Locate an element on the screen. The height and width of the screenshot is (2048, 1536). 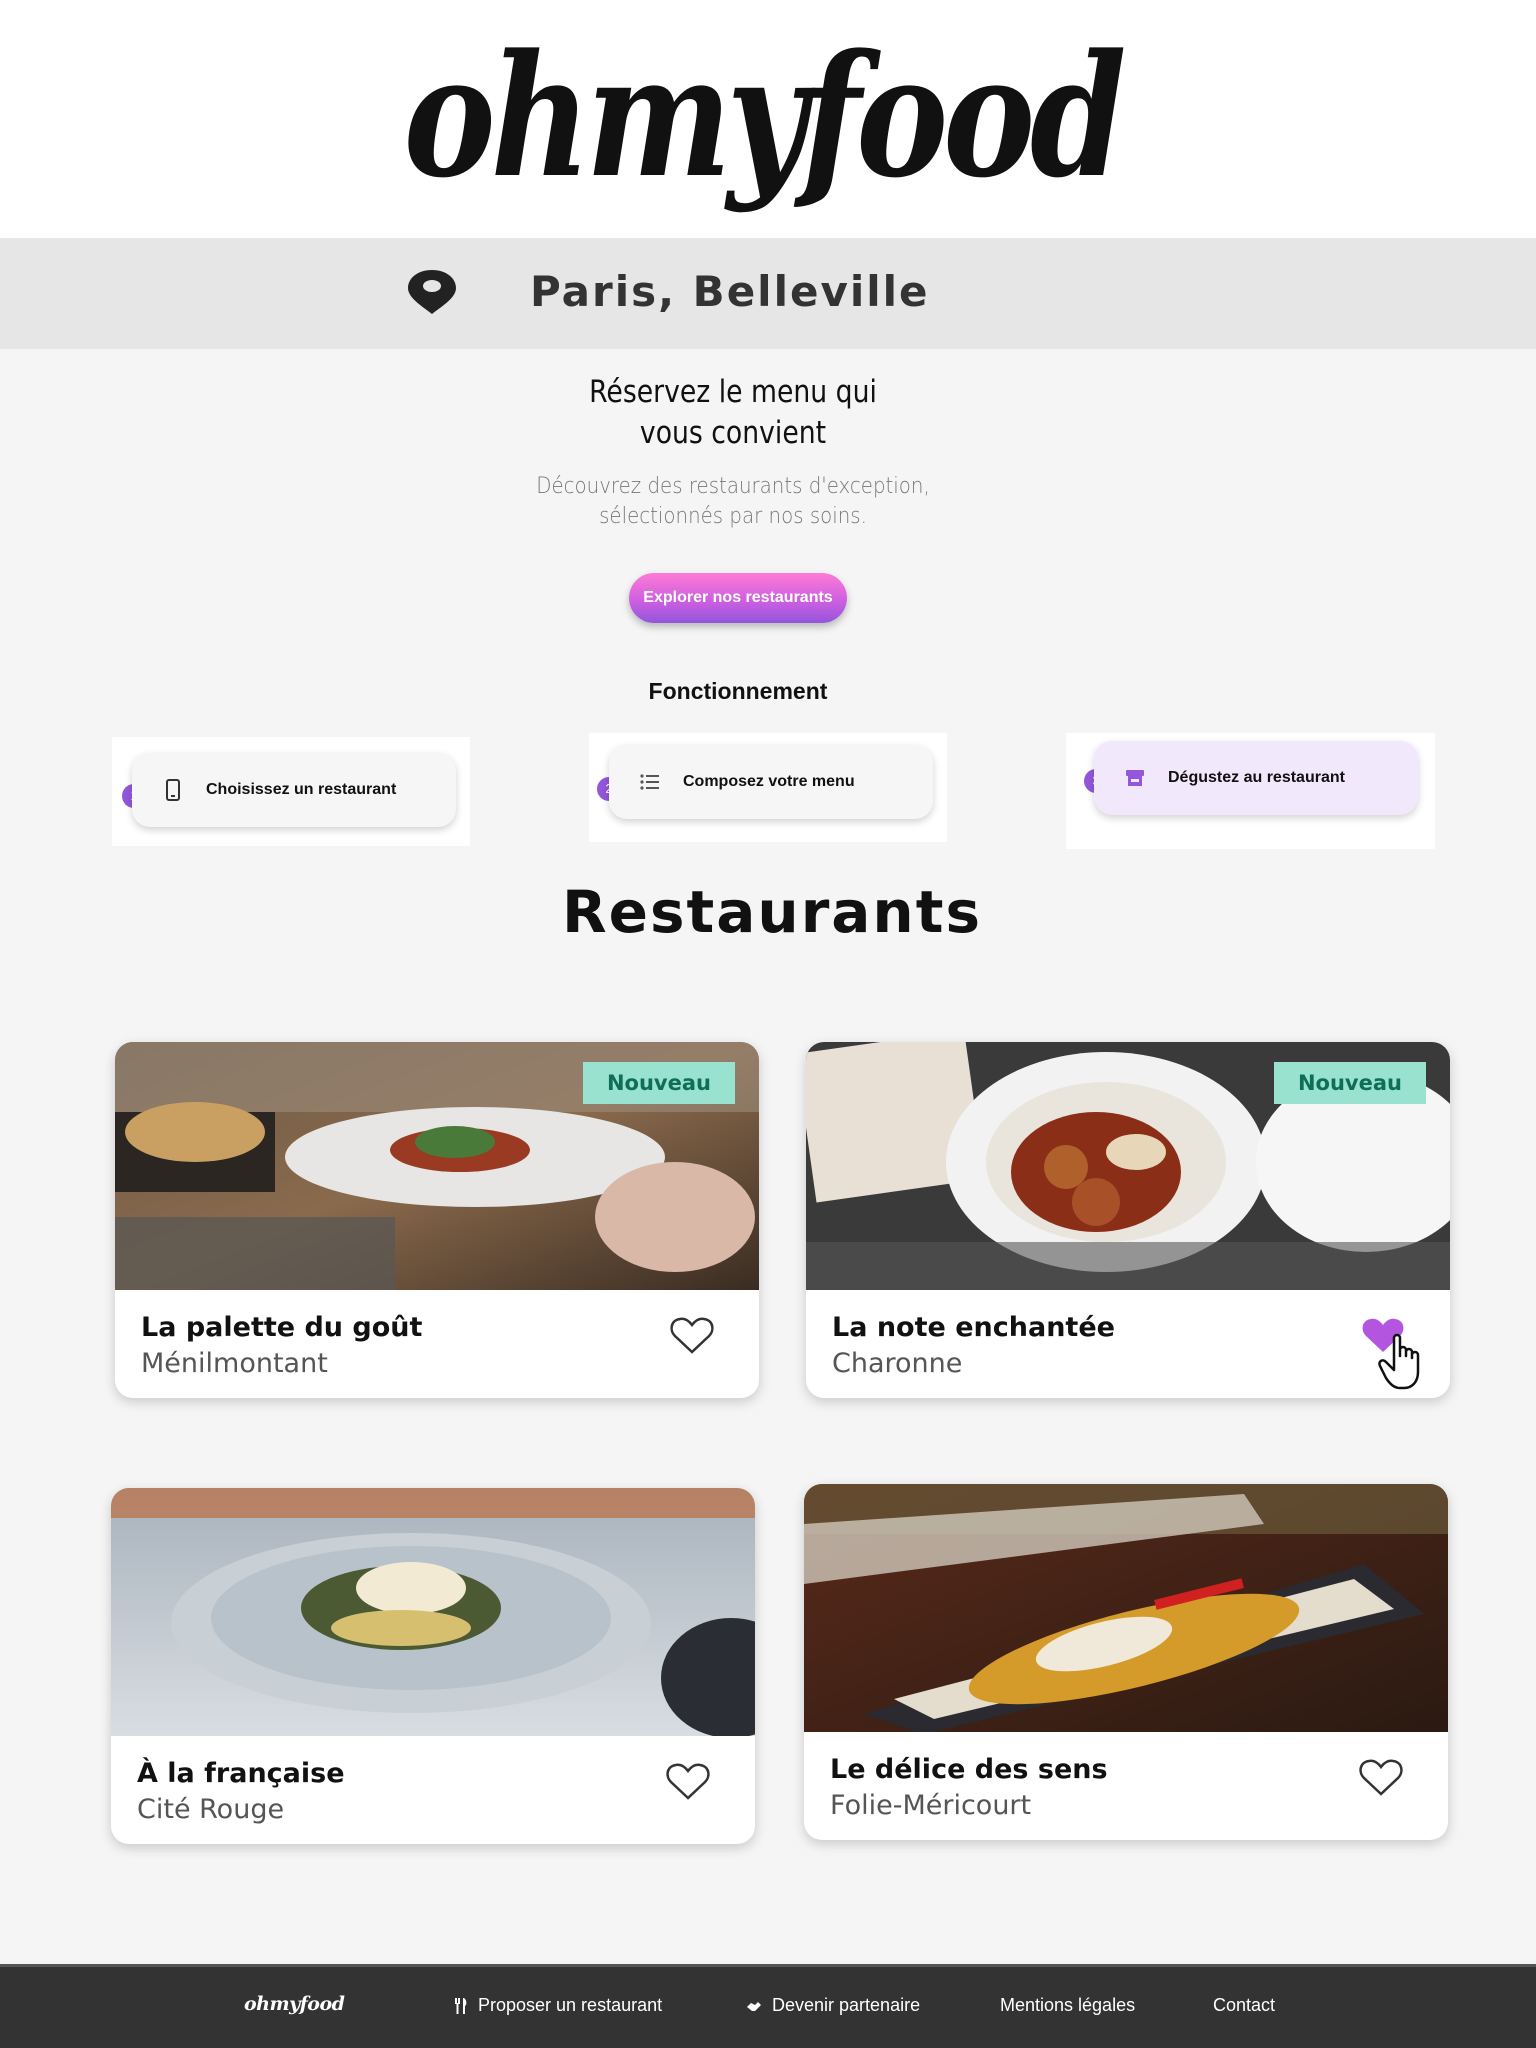
legal-mentions-link: Mentions légales is located at coordinates (1067, 2005).